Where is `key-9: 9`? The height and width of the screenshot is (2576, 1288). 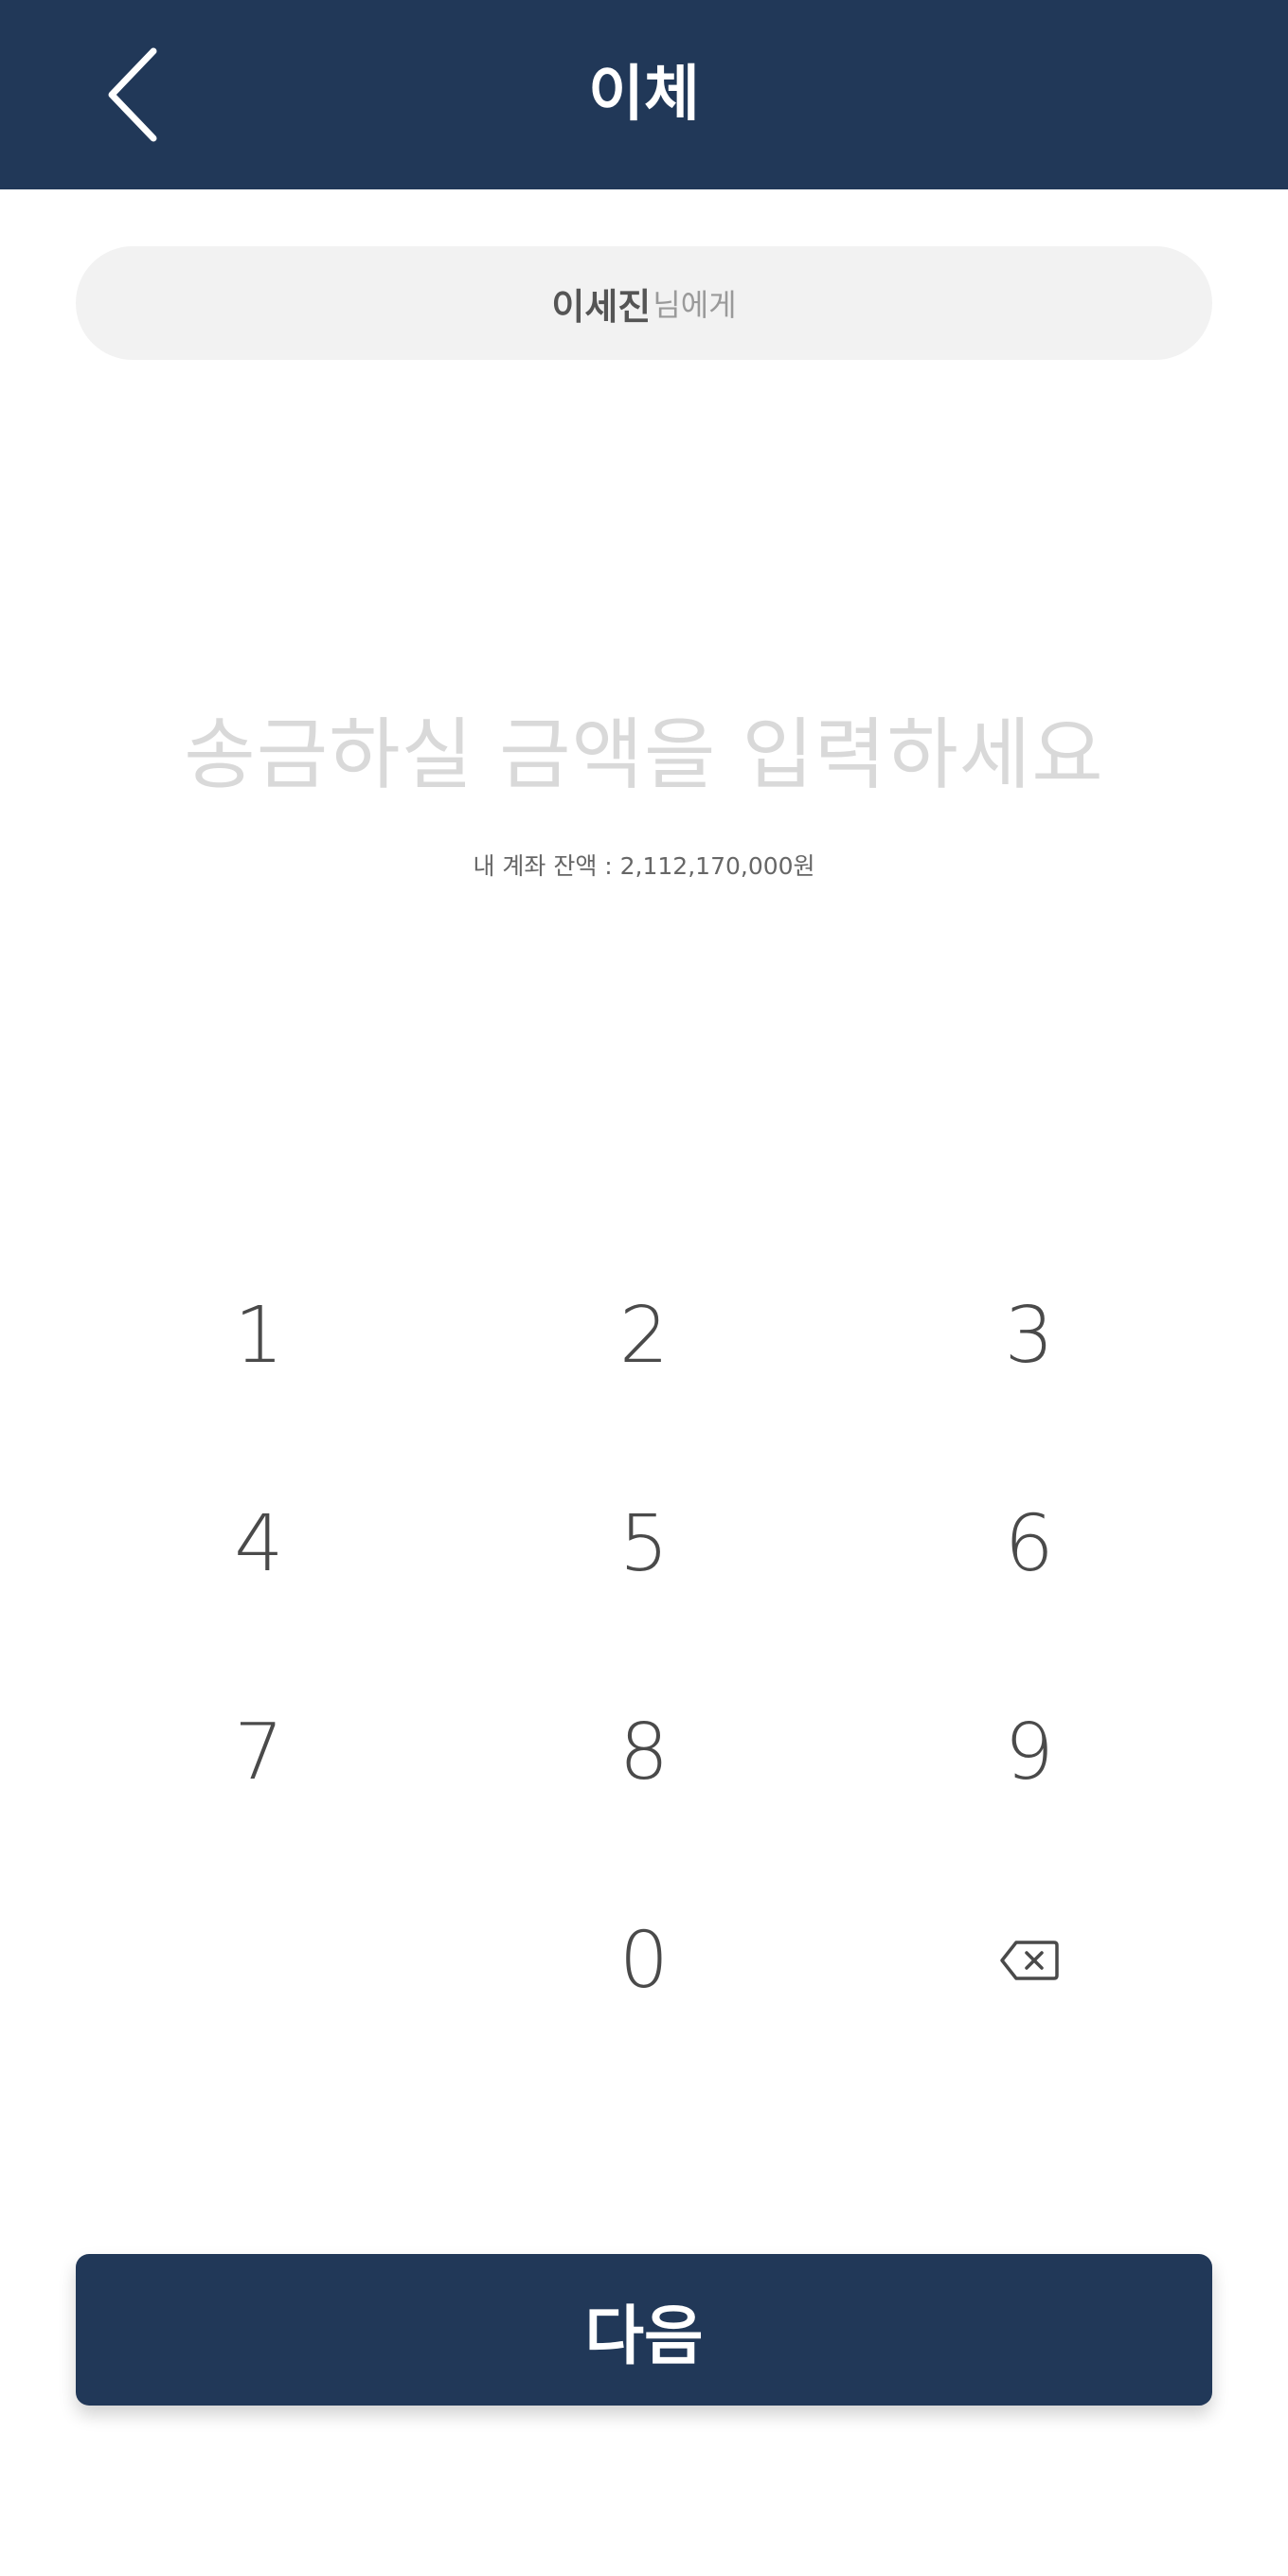
key-9: 9 is located at coordinates (1029, 1752).